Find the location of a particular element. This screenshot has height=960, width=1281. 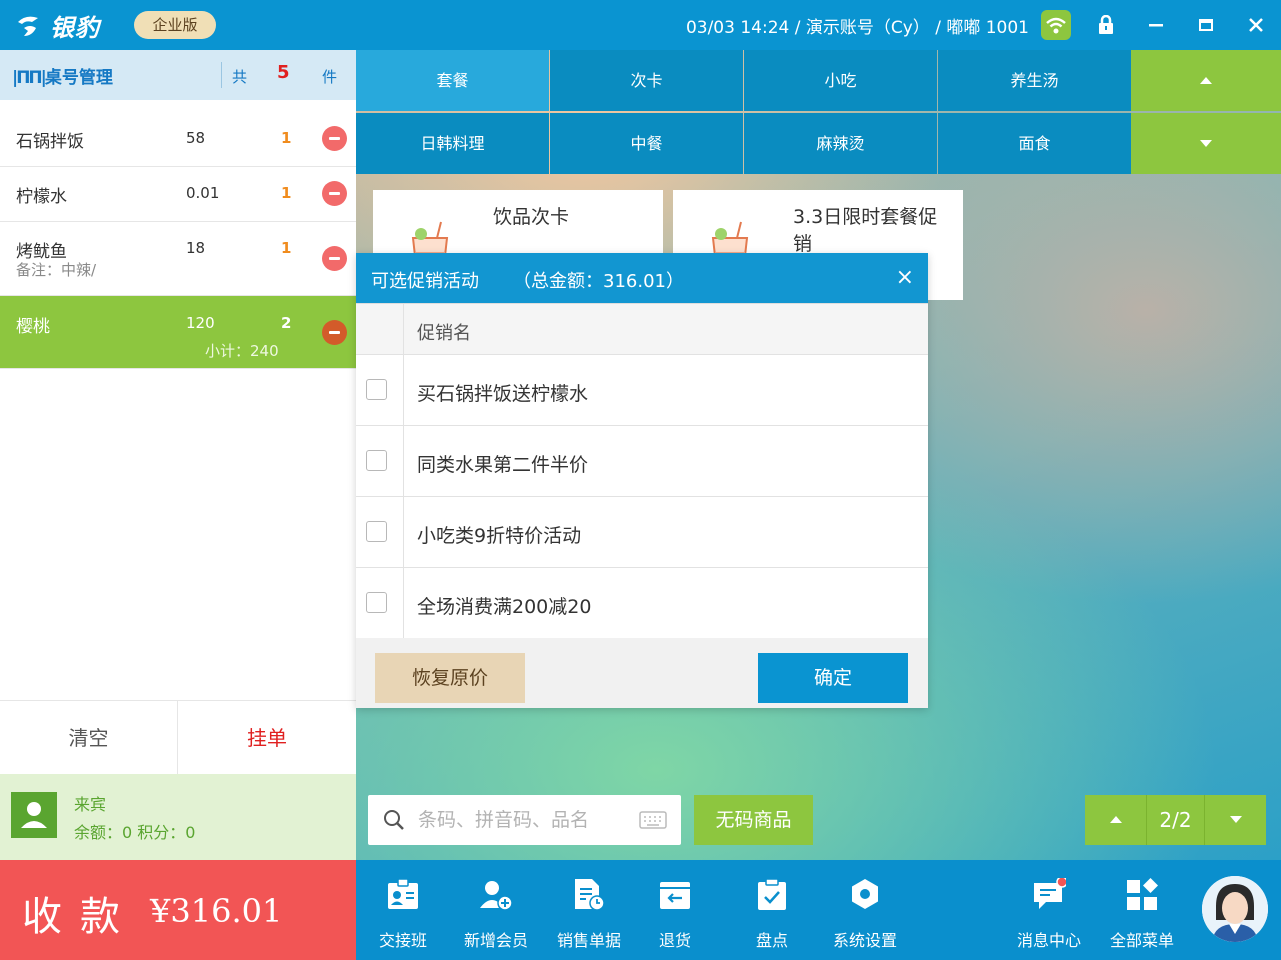

item-price: 0.01 is located at coordinates (203, 193).